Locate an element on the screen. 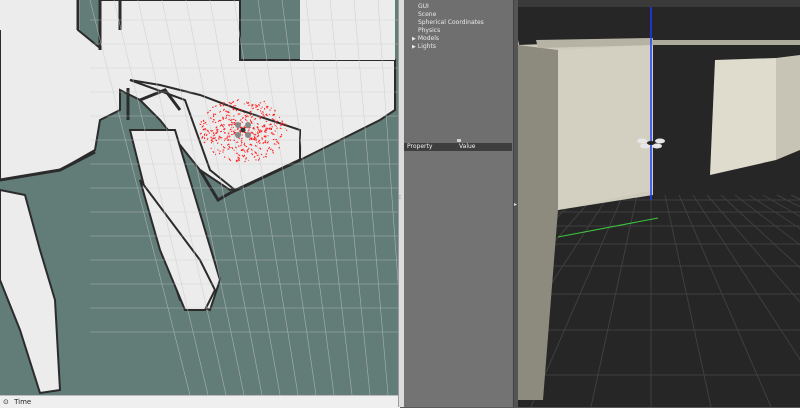  properties-table is located at coordinates (458, 279).